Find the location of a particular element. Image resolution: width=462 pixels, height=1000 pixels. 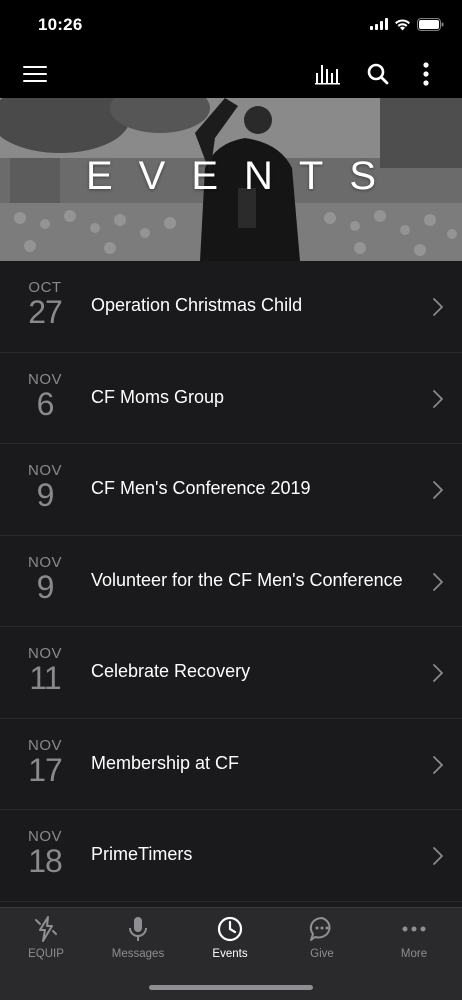

tab-messages: Messages is located at coordinates (138, 938).